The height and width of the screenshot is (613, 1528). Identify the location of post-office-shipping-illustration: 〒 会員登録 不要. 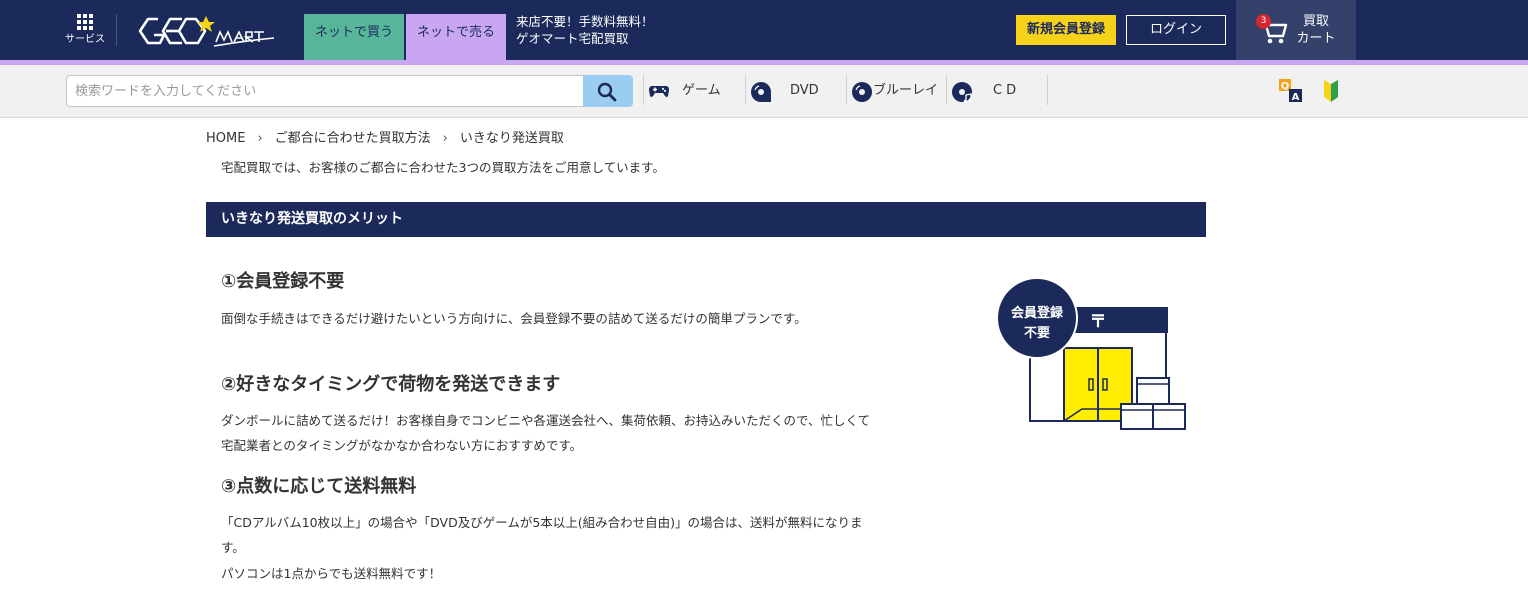
(1091, 353).